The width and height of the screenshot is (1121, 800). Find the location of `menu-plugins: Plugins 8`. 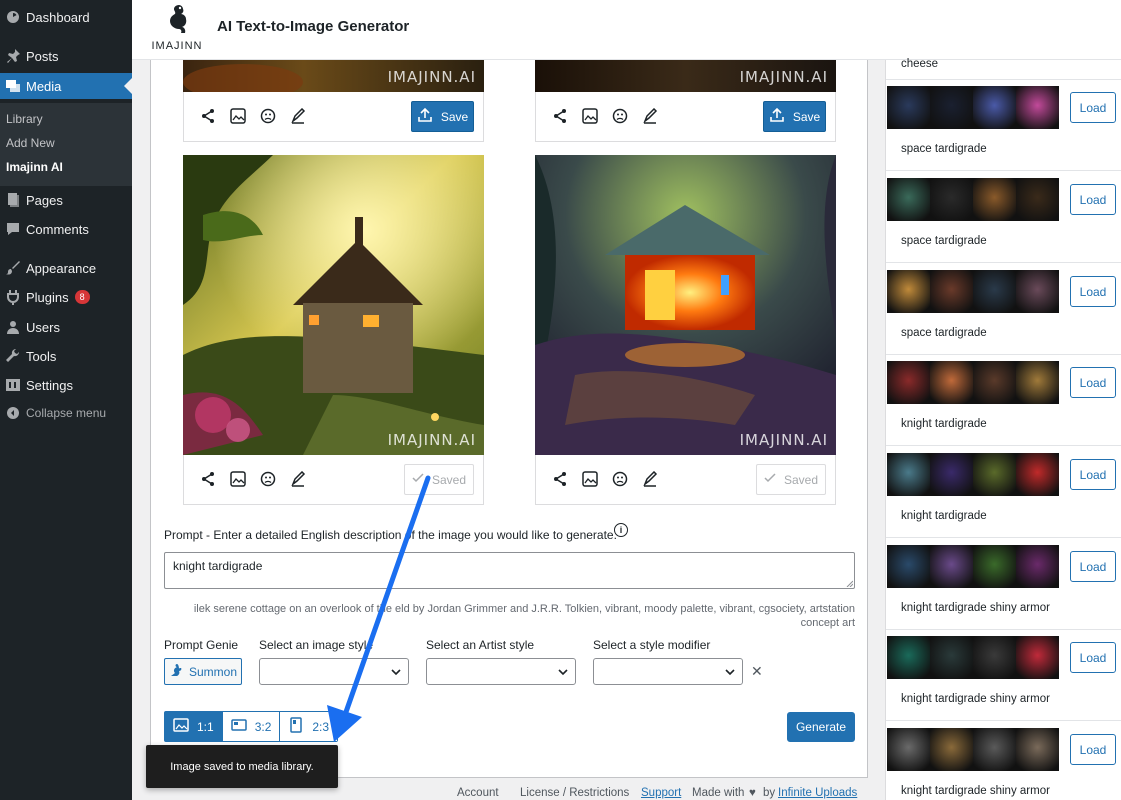

menu-plugins: Plugins 8 is located at coordinates (66, 297).